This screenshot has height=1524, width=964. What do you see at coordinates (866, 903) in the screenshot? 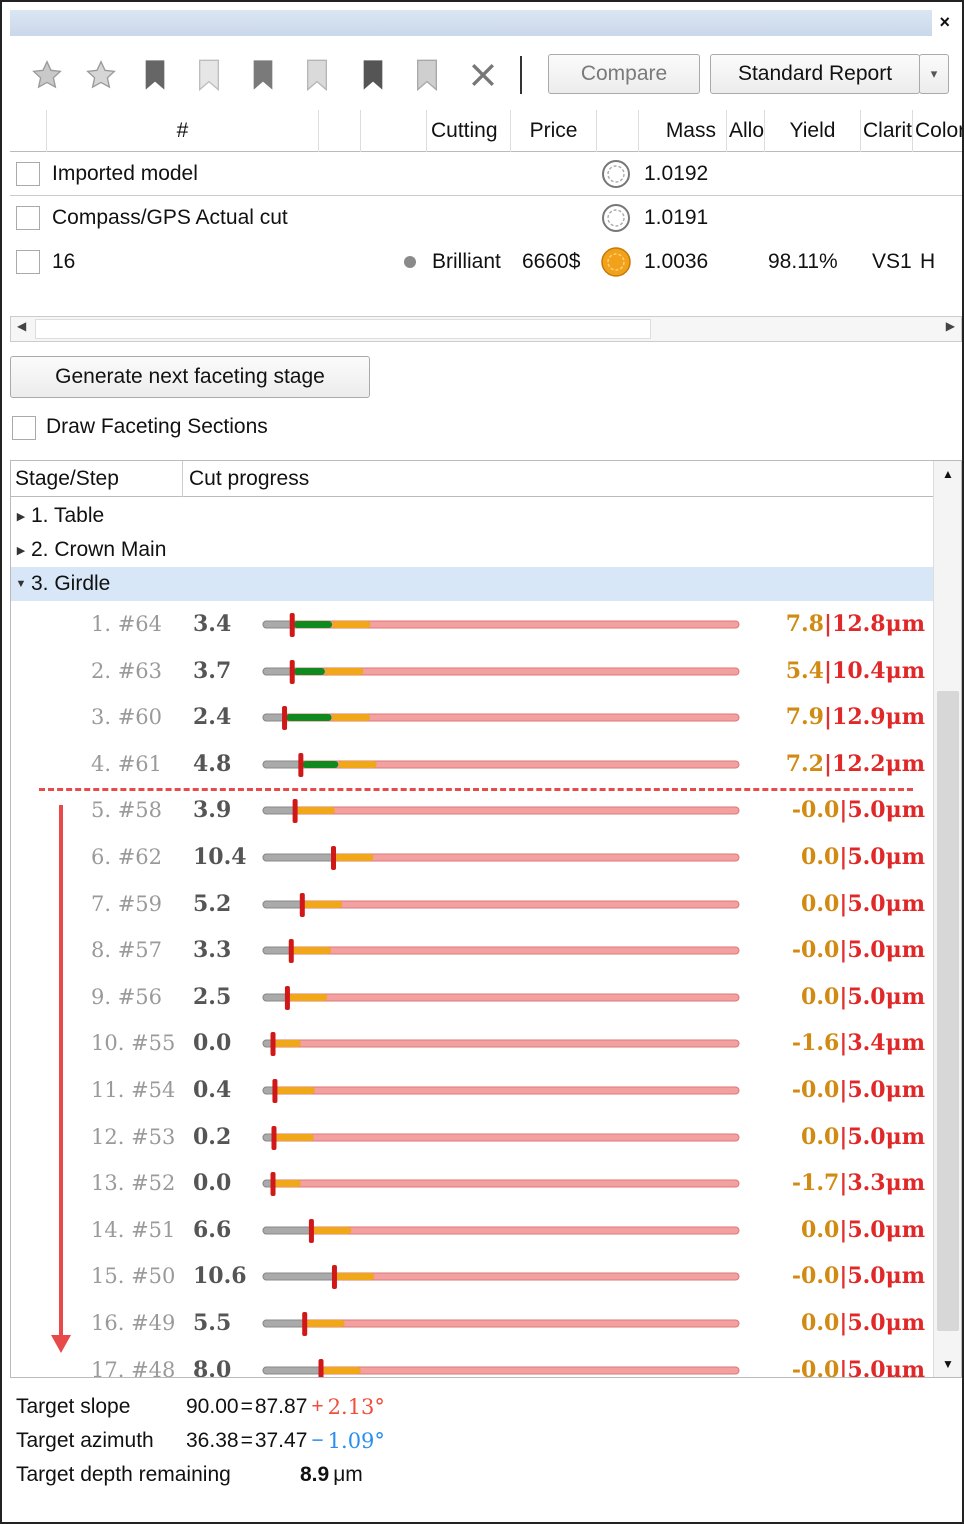
I see `depth-target: 5.0` at bounding box center [866, 903].